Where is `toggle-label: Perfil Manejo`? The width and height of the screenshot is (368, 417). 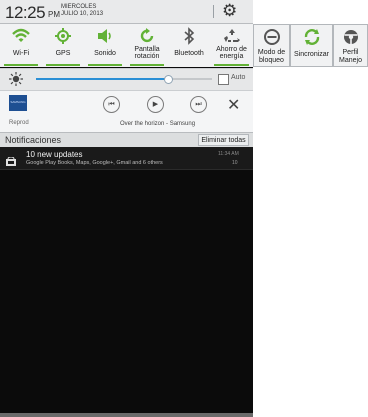
toggle-label: Perfil Manejo is located at coordinates (350, 56).